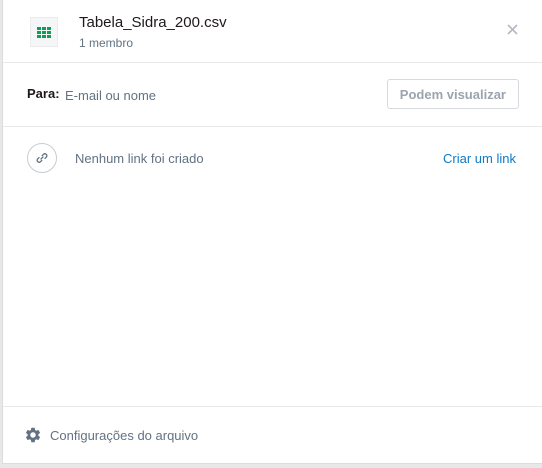 The image size is (542, 468). I want to click on recipient-input, so click(215, 95).